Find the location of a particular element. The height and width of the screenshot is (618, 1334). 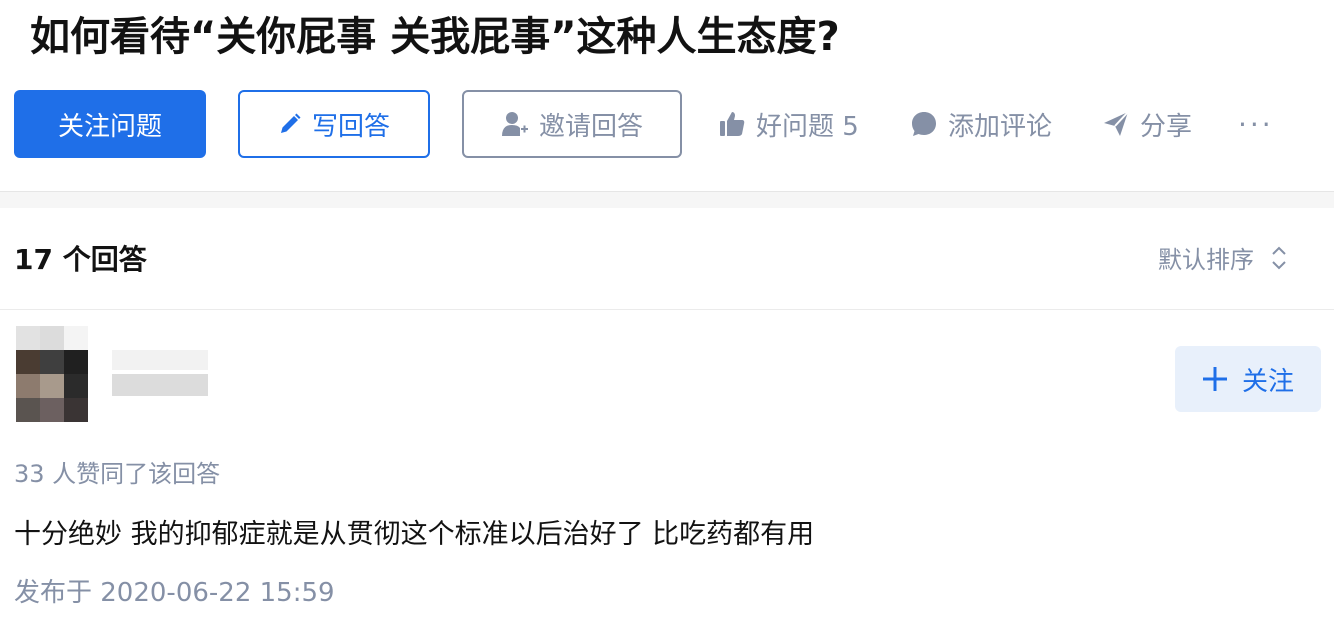

more-options-button: ··· is located at coordinates (1256, 124).